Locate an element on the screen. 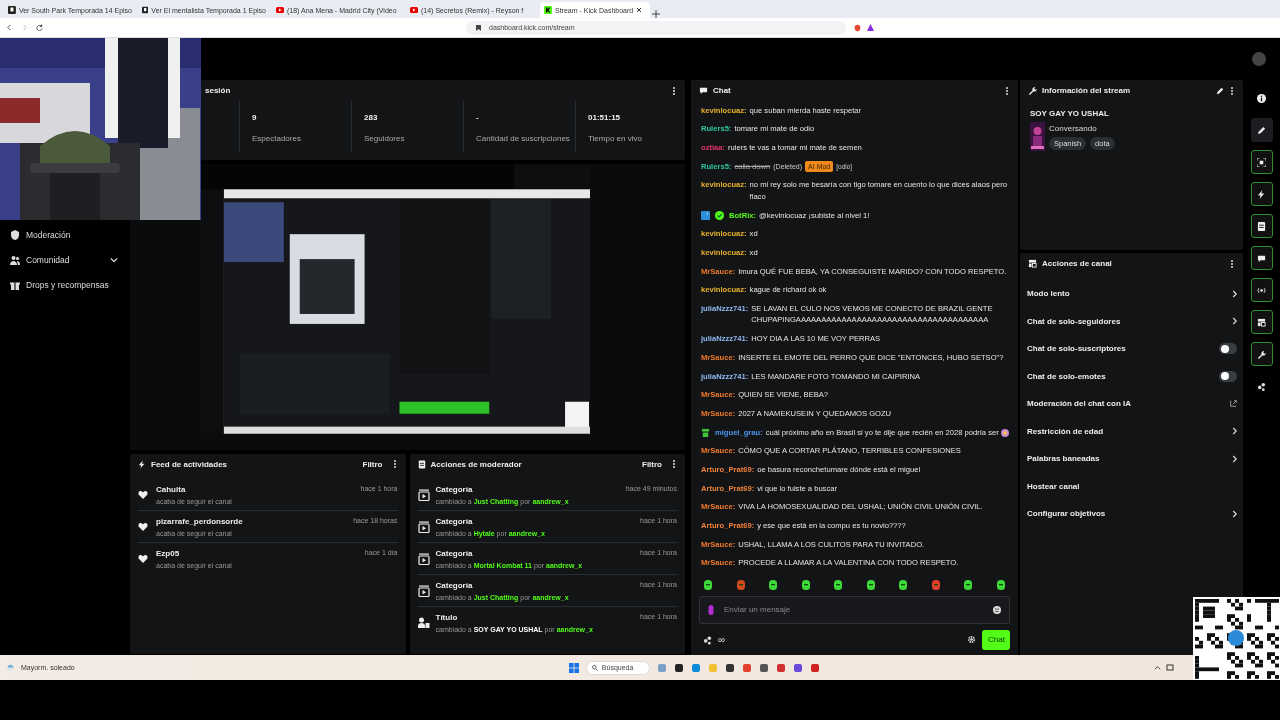 This screenshot has width=1280, height=720. sidebar-item: Moderación is located at coordinates (64, 234).